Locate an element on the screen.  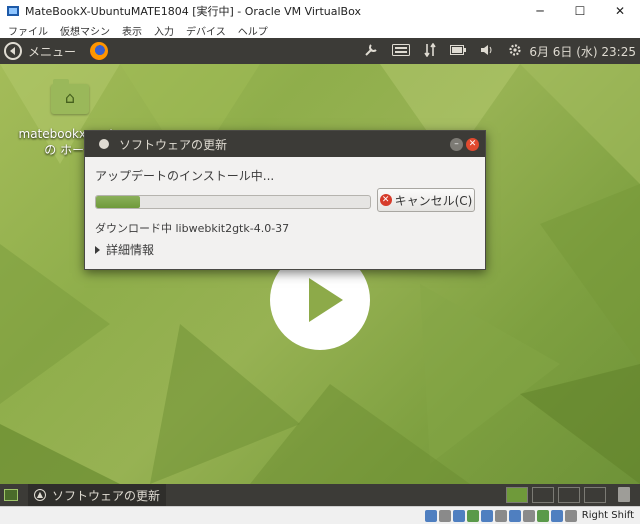
mate-menu-icon is located at coordinates (13, 51).